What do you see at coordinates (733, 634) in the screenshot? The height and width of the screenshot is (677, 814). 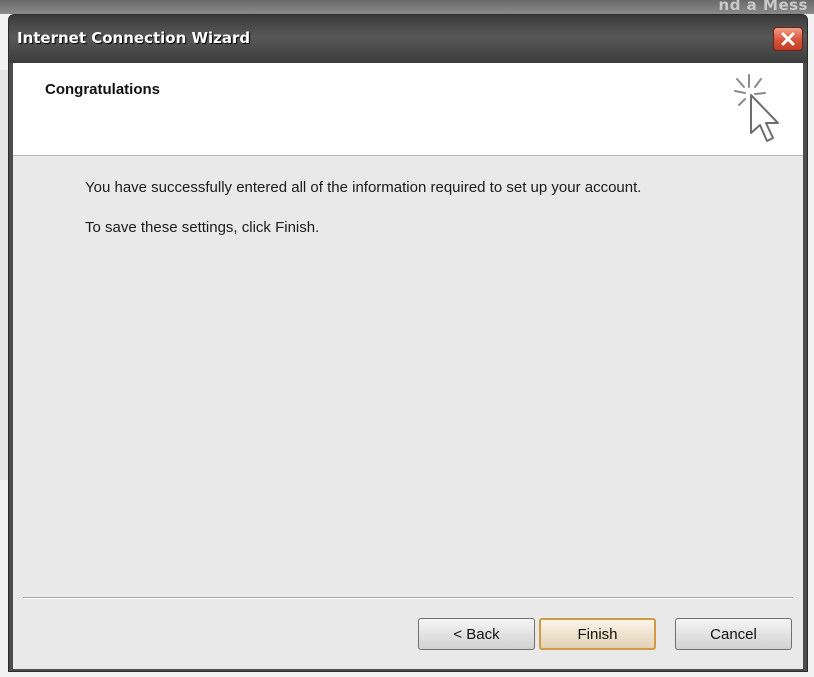 I see `cancel-button: Cancel` at bounding box center [733, 634].